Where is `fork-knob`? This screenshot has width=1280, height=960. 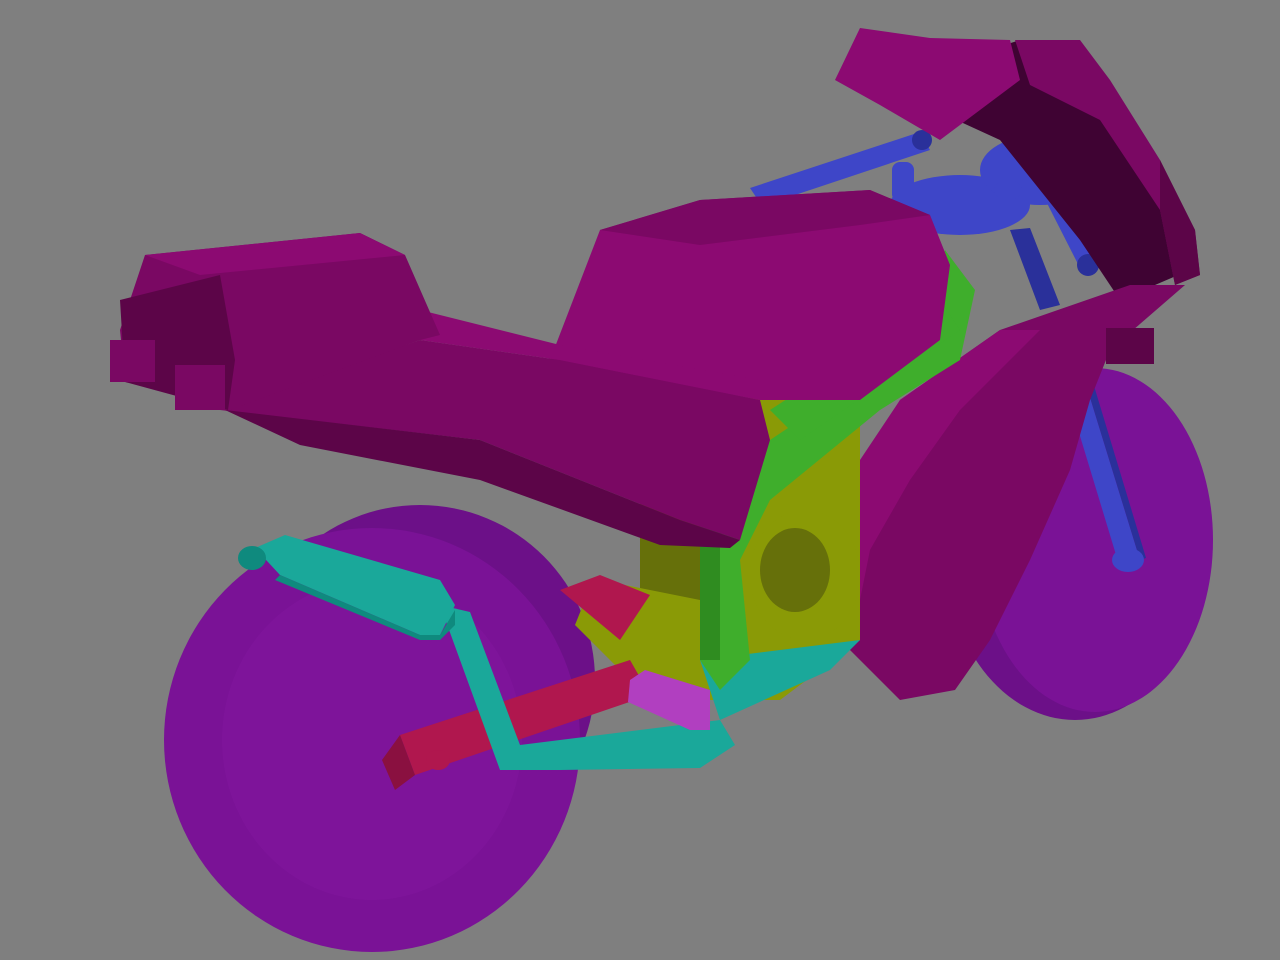
fork-knob is located at coordinates (1008, 190).